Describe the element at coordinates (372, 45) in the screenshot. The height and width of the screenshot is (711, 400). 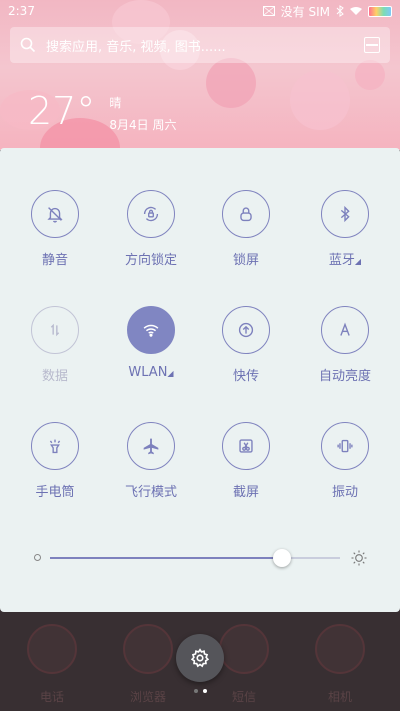
I see `scan-icon` at that location.